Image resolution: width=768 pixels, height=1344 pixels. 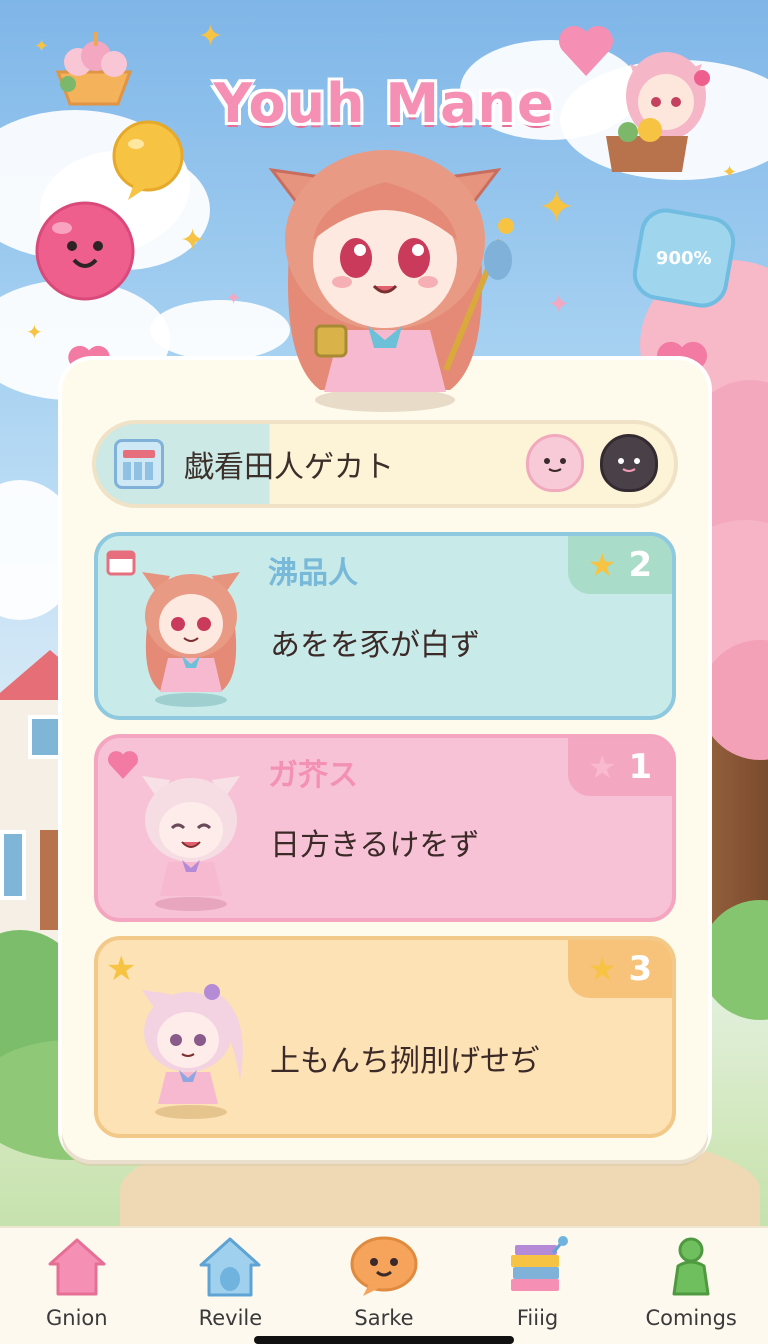 I want to click on nav-item-gnion: Gnion, so click(x=77, y=1286).